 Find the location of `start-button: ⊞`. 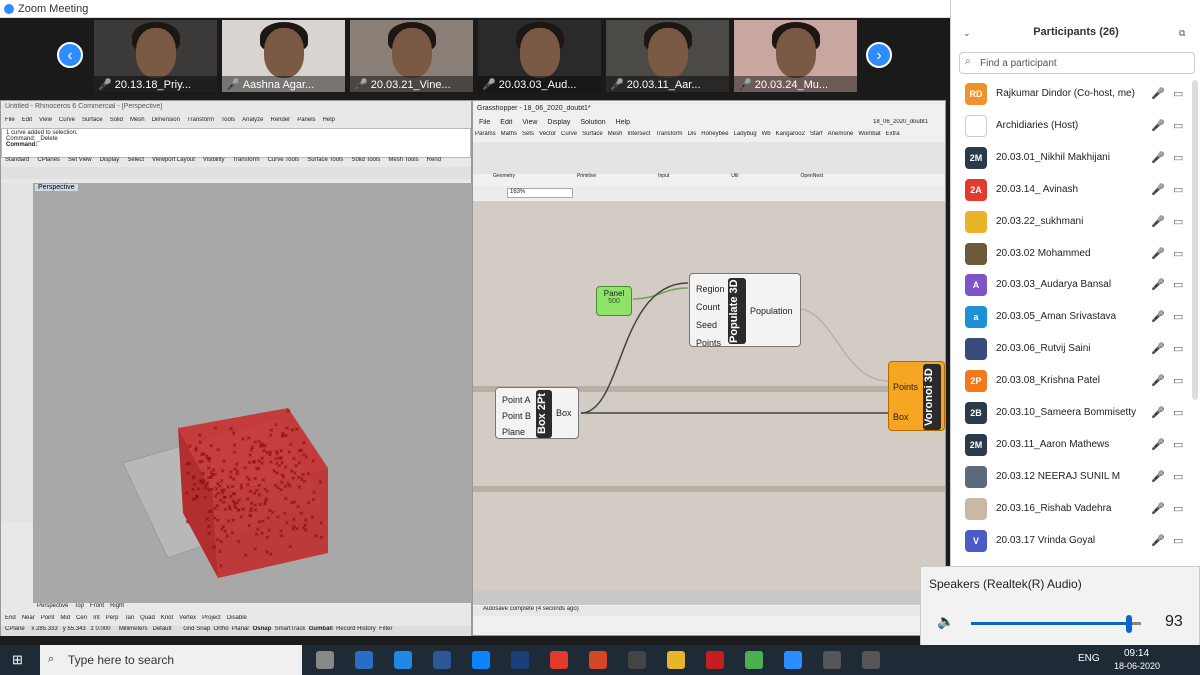

start-button: ⊞ is located at coordinates (19, 660).